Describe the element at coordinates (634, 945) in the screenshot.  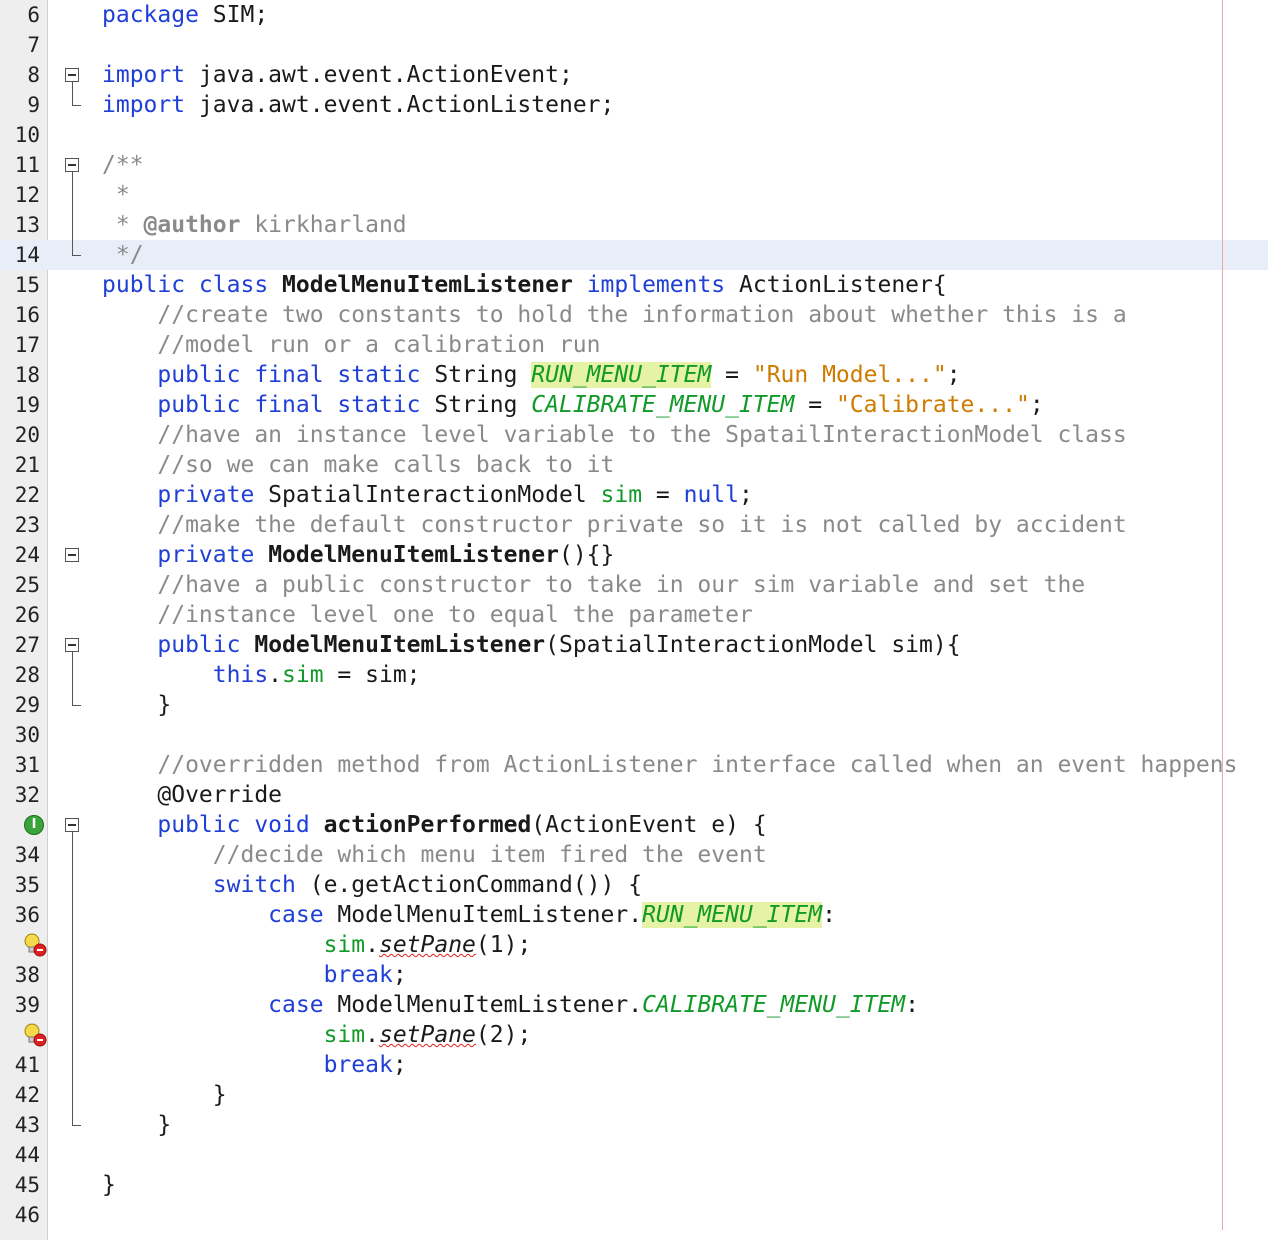
I see `code-line: sim.setPane(1);` at that location.